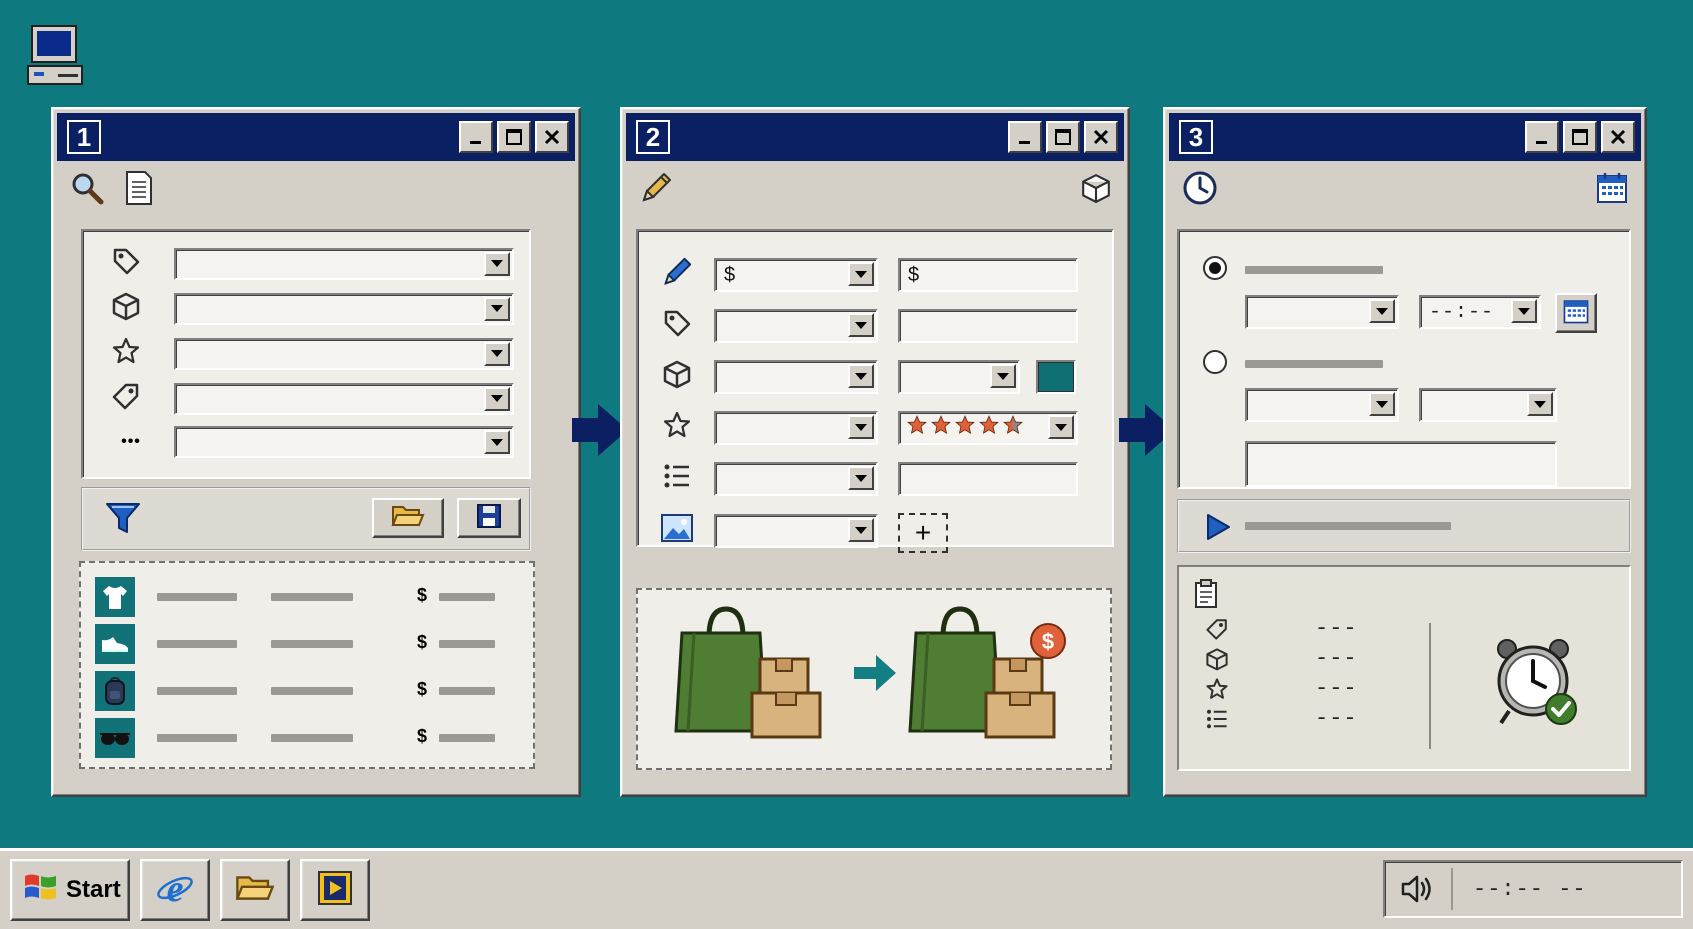 The image size is (1693, 929). Describe the element at coordinates (56, 56) in the screenshot. I see `computer-icon` at that location.